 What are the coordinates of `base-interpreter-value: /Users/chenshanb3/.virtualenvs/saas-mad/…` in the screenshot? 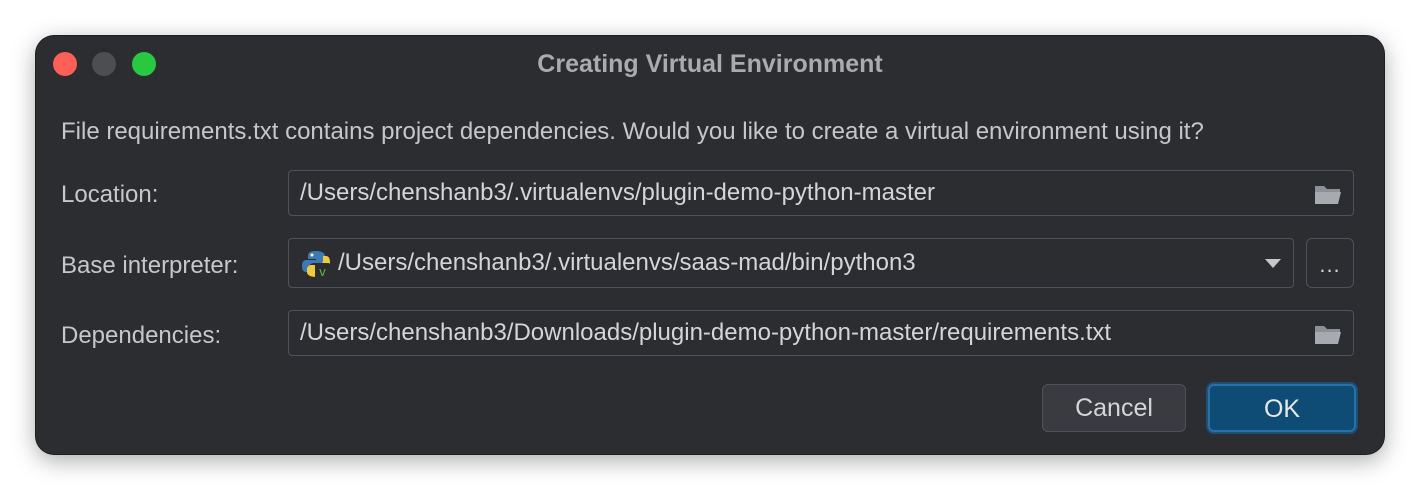 It's located at (627, 262).